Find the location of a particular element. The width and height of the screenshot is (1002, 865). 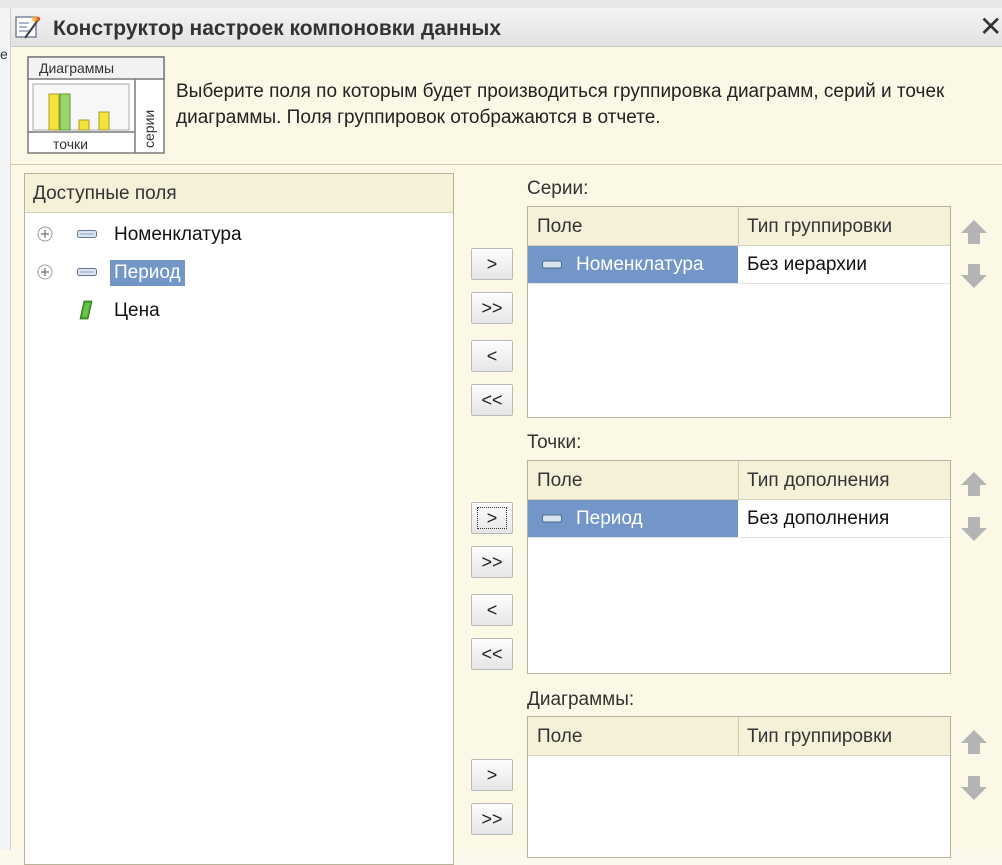

points-remove-button: < is located at coordinates (492, 610).